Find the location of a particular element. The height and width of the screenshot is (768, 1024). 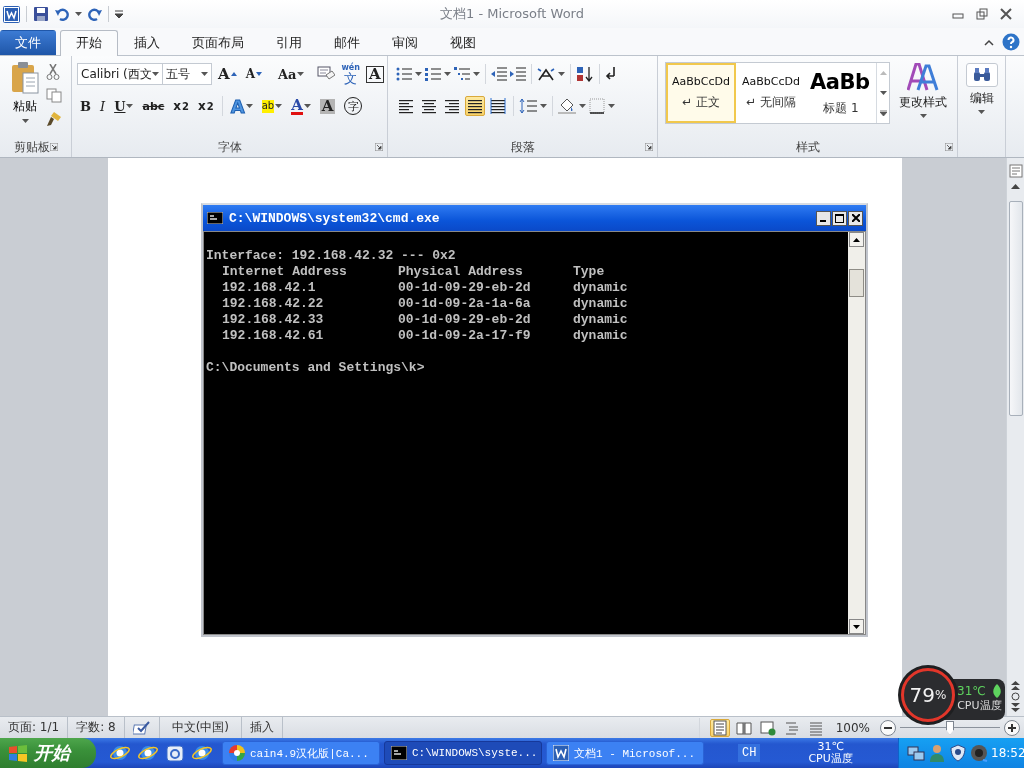

font-name-field: Calibri (西文 is located at coordinates (120, 74).